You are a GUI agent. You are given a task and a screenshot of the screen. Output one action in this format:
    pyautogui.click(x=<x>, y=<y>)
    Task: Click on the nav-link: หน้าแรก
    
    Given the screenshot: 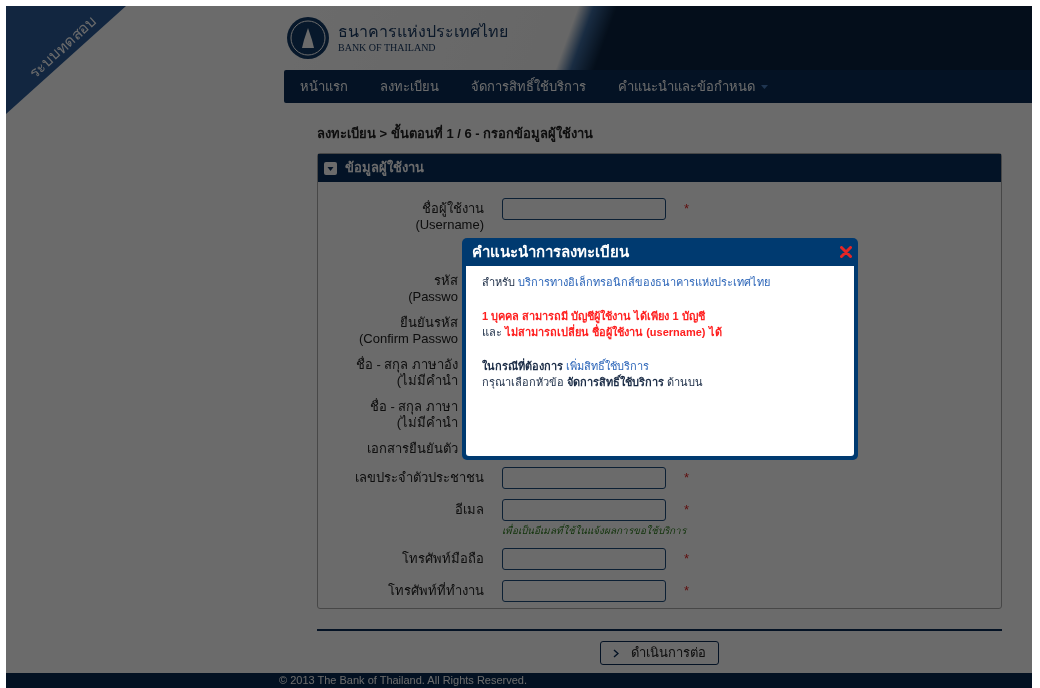 What is the action you would take?
    pyautogui.click(x=324, y=86)
    